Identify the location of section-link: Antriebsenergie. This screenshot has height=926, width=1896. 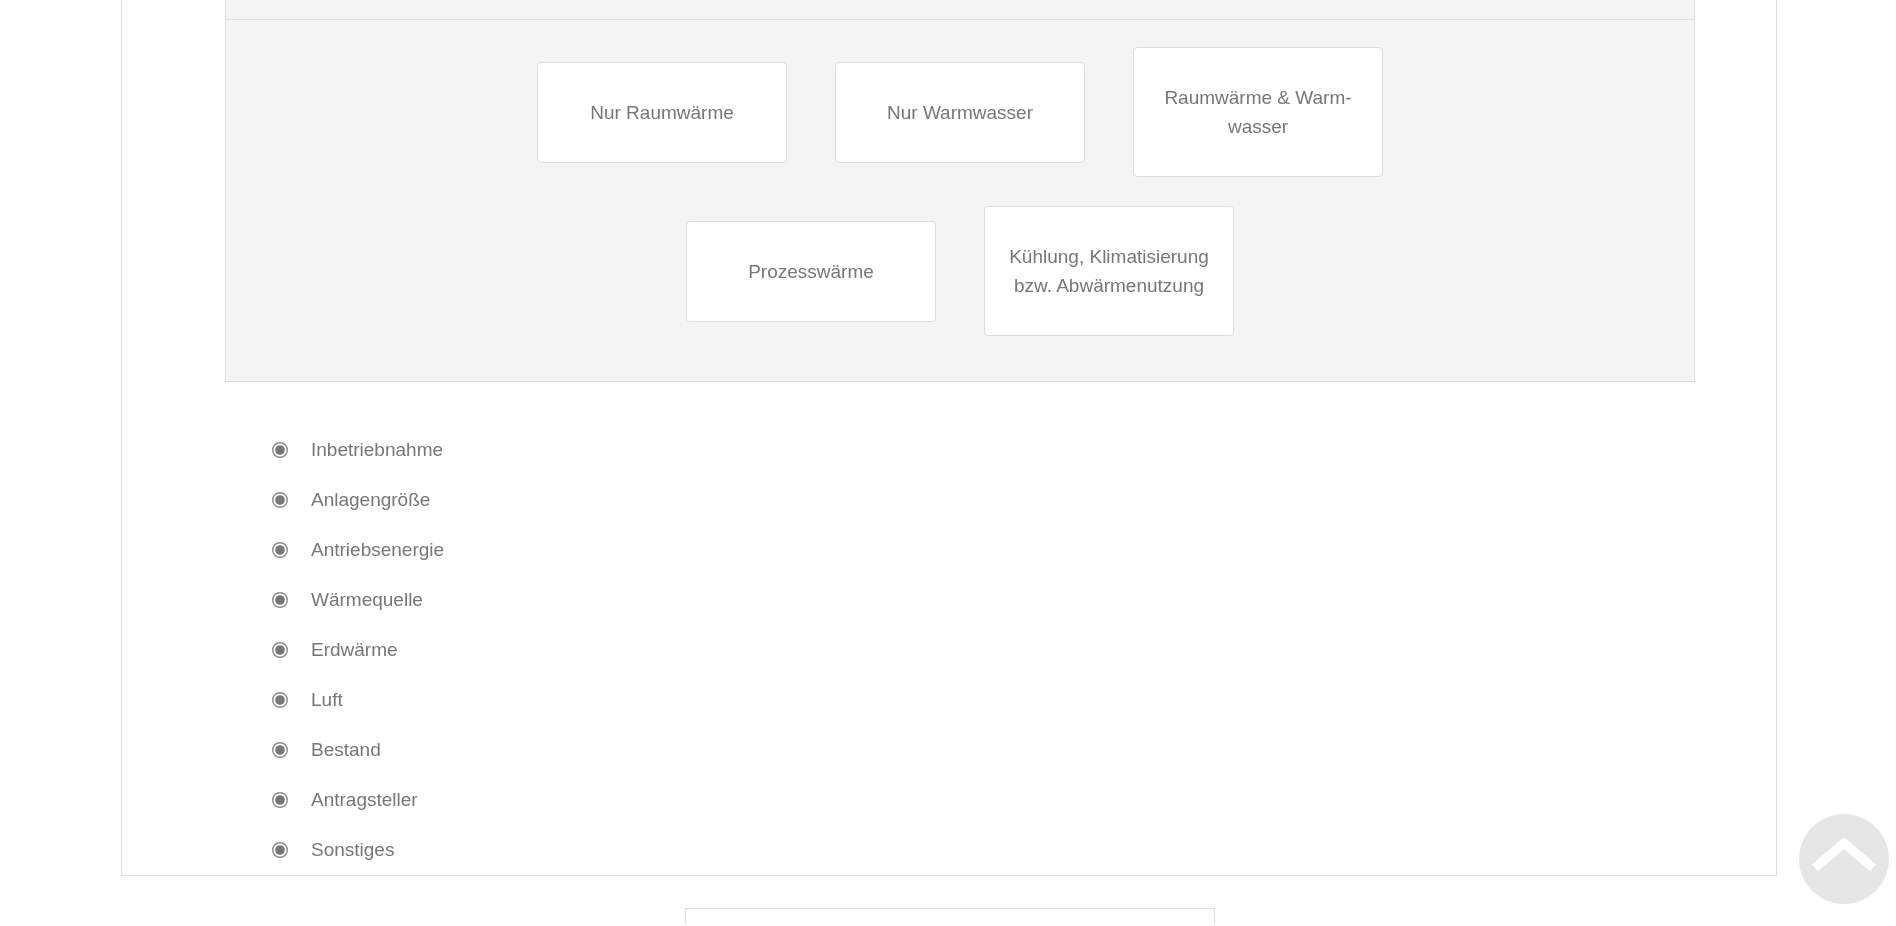
(378, 550).